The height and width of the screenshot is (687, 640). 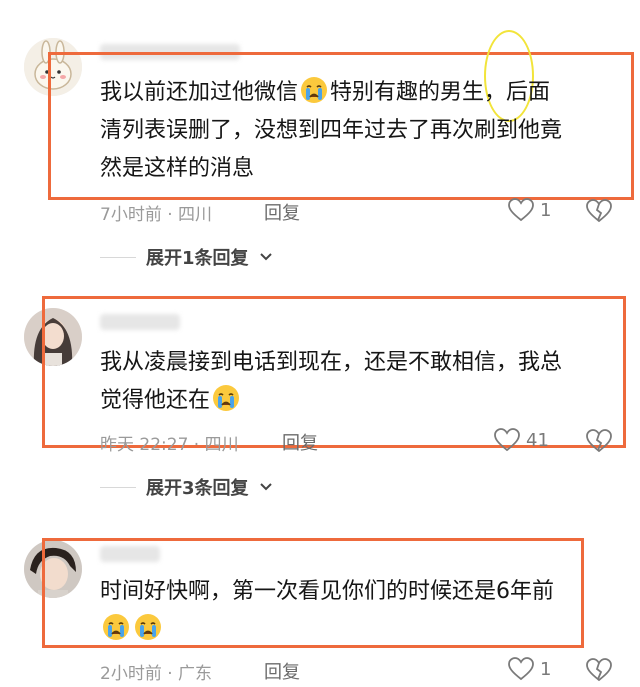 I want to click on comment-meta: 昨天 22:27 · 四川, so click(x=169, y=445).